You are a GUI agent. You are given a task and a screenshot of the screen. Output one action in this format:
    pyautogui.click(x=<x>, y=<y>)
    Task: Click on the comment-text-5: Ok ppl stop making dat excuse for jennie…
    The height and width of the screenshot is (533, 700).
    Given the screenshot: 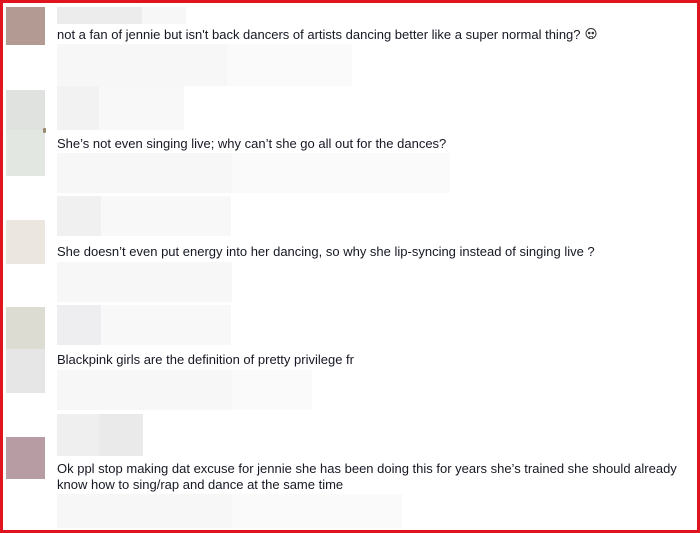 What is the action you would take?
    pyautogui.click(x=369, y=477)
    